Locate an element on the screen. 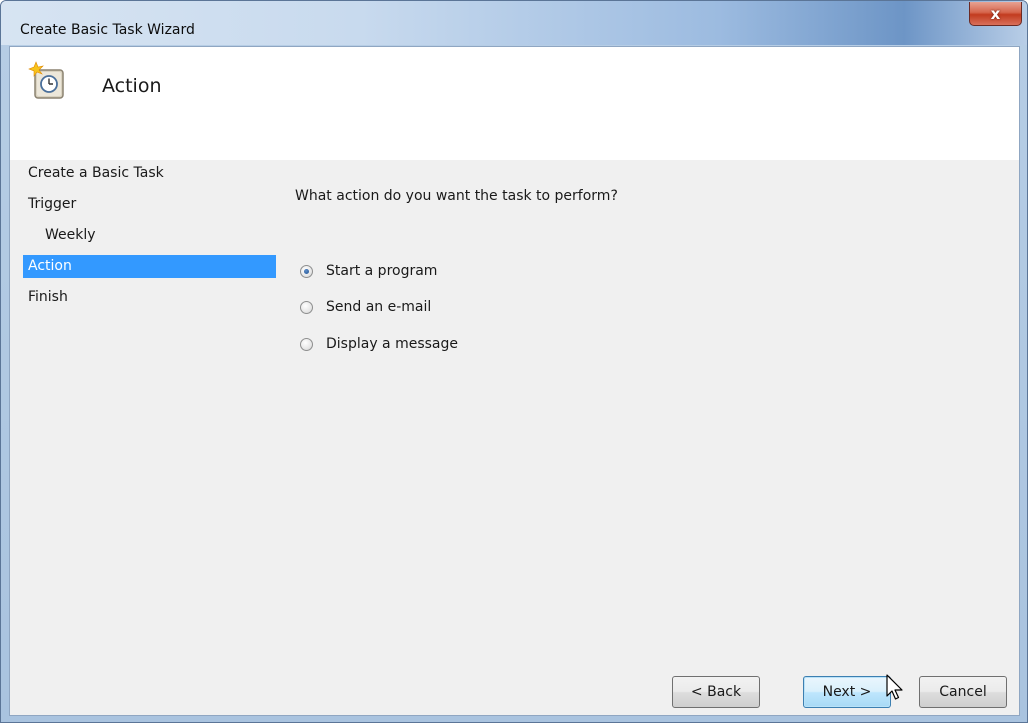  nav-item-action: Action is located at coordinates (149, 266).